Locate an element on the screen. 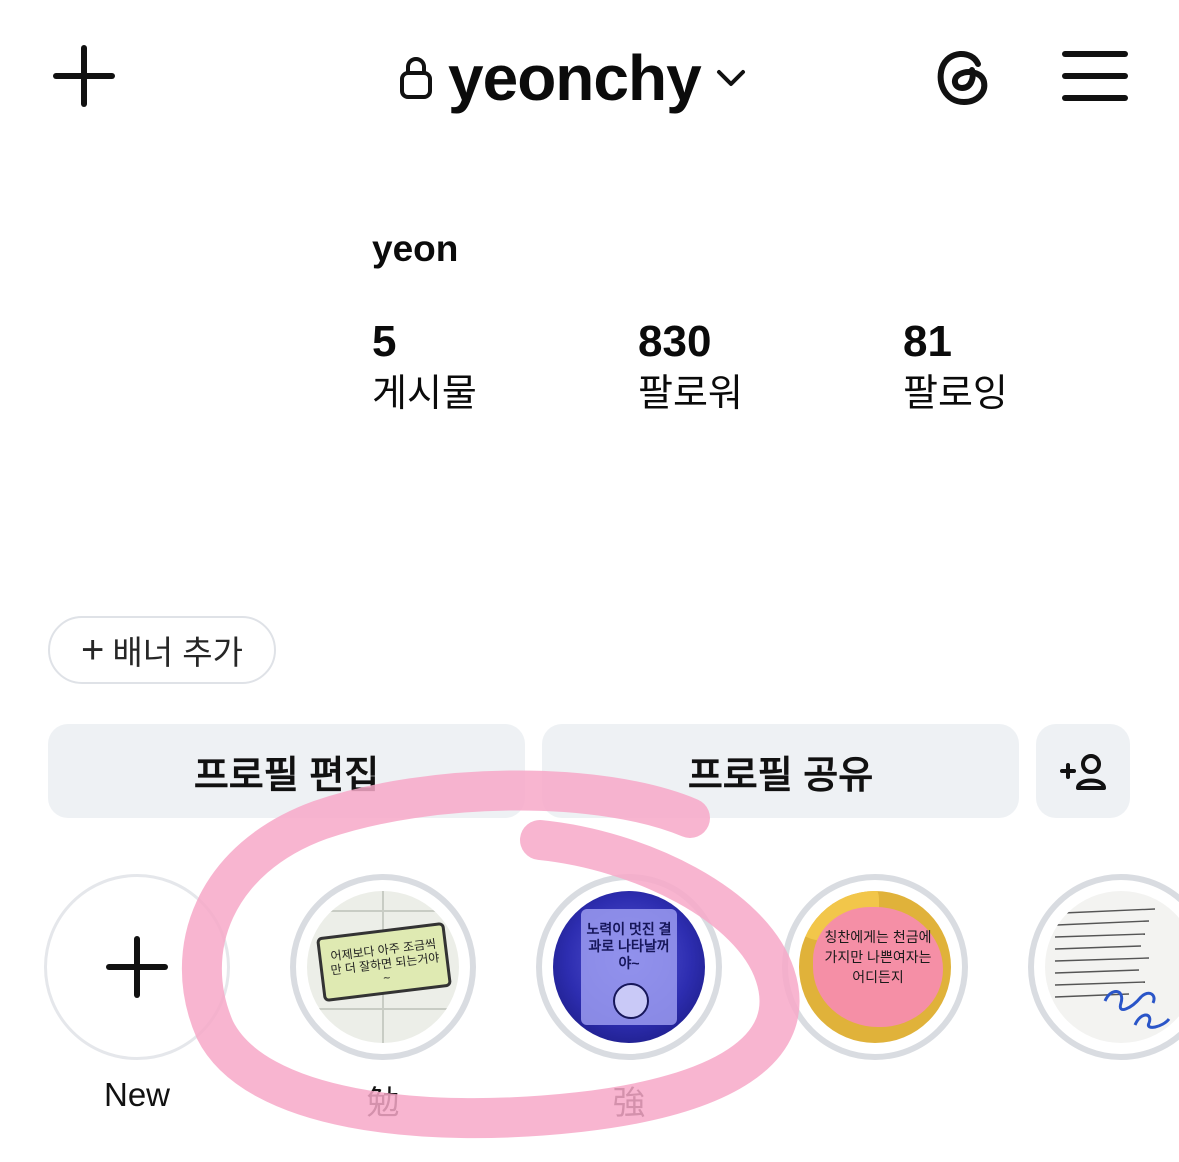  stat-following: 81 팔로잉 is located at coordinates (955, 367).